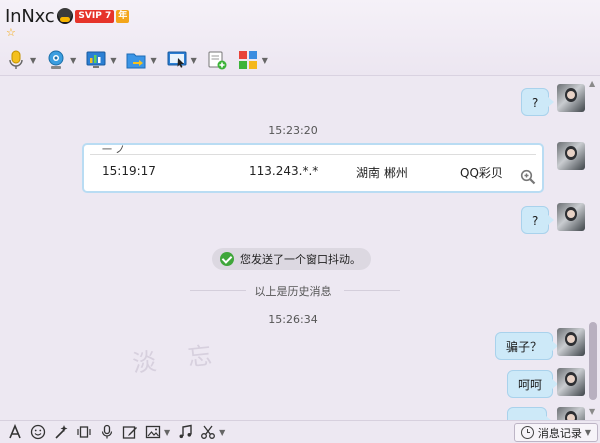 This screenshot has width=600, height=443. Describe the element at coordinates (293, 291) in the screenshot. I see `history-divider-text: 以上是历史消息` at that location.